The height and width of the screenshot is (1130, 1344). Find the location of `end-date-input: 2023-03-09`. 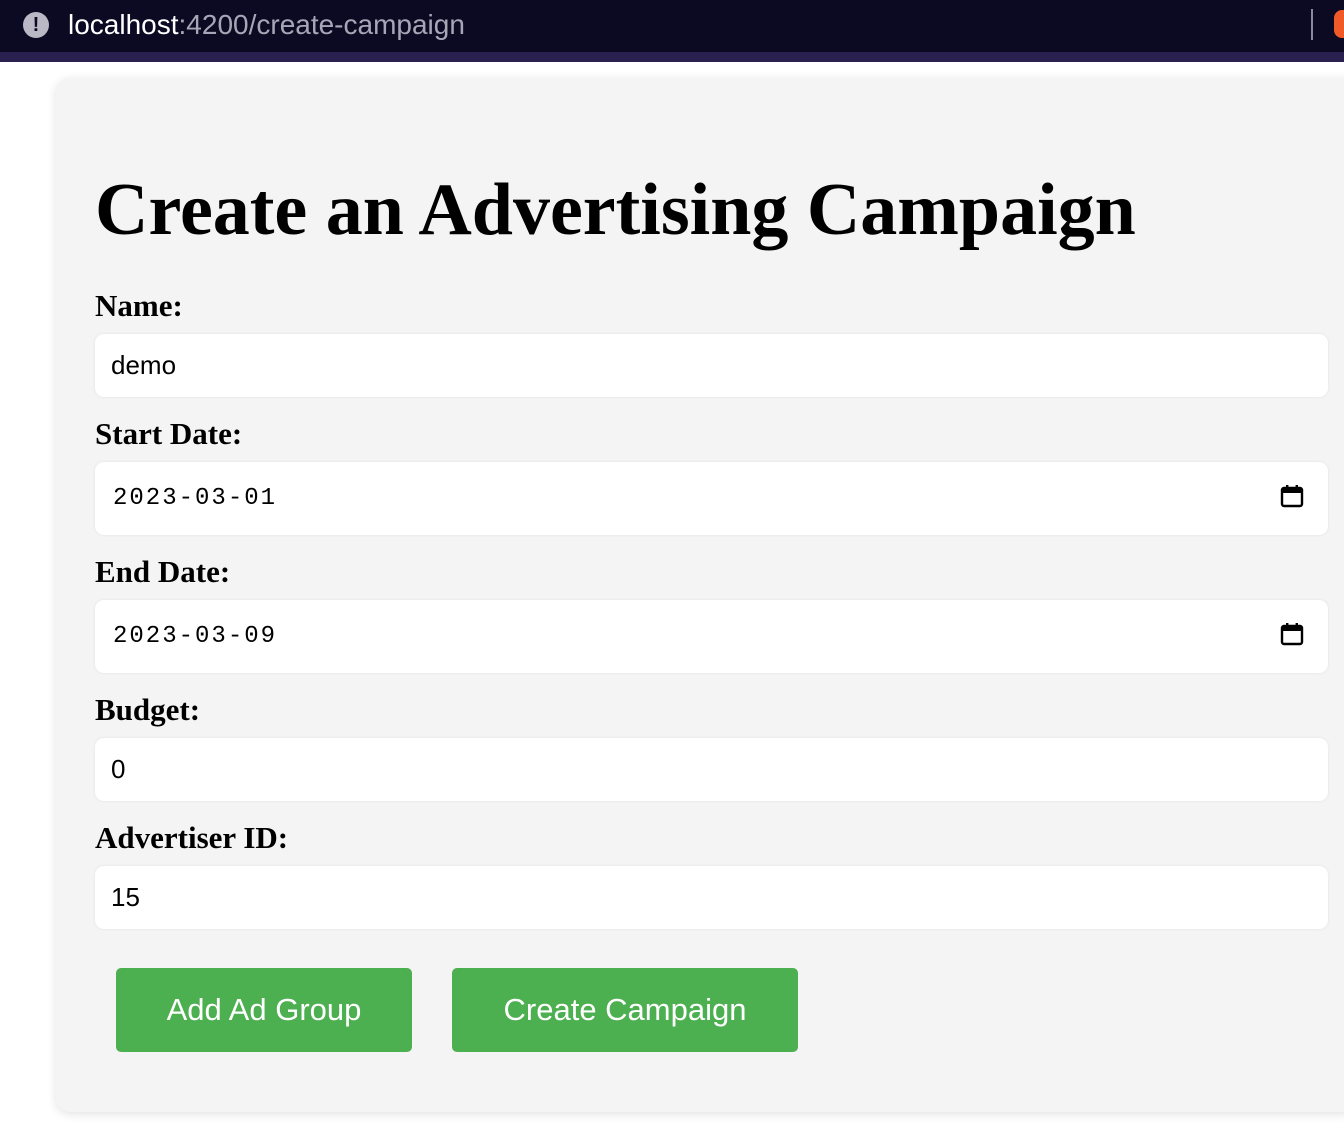

end-date-input: 2023-03-09 is located at coordinates (711, 636).